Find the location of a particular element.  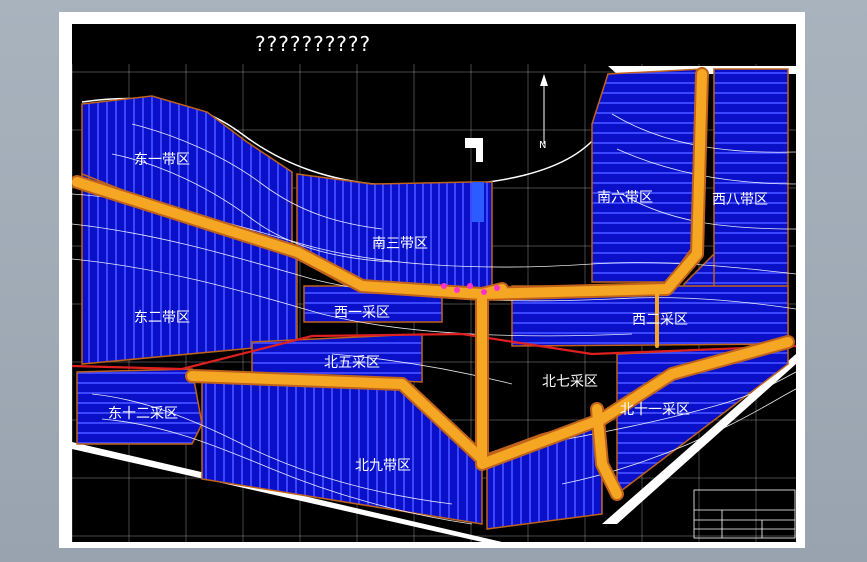

zone-label-south-6: 南六带区 is located at coordinates (625, 198).